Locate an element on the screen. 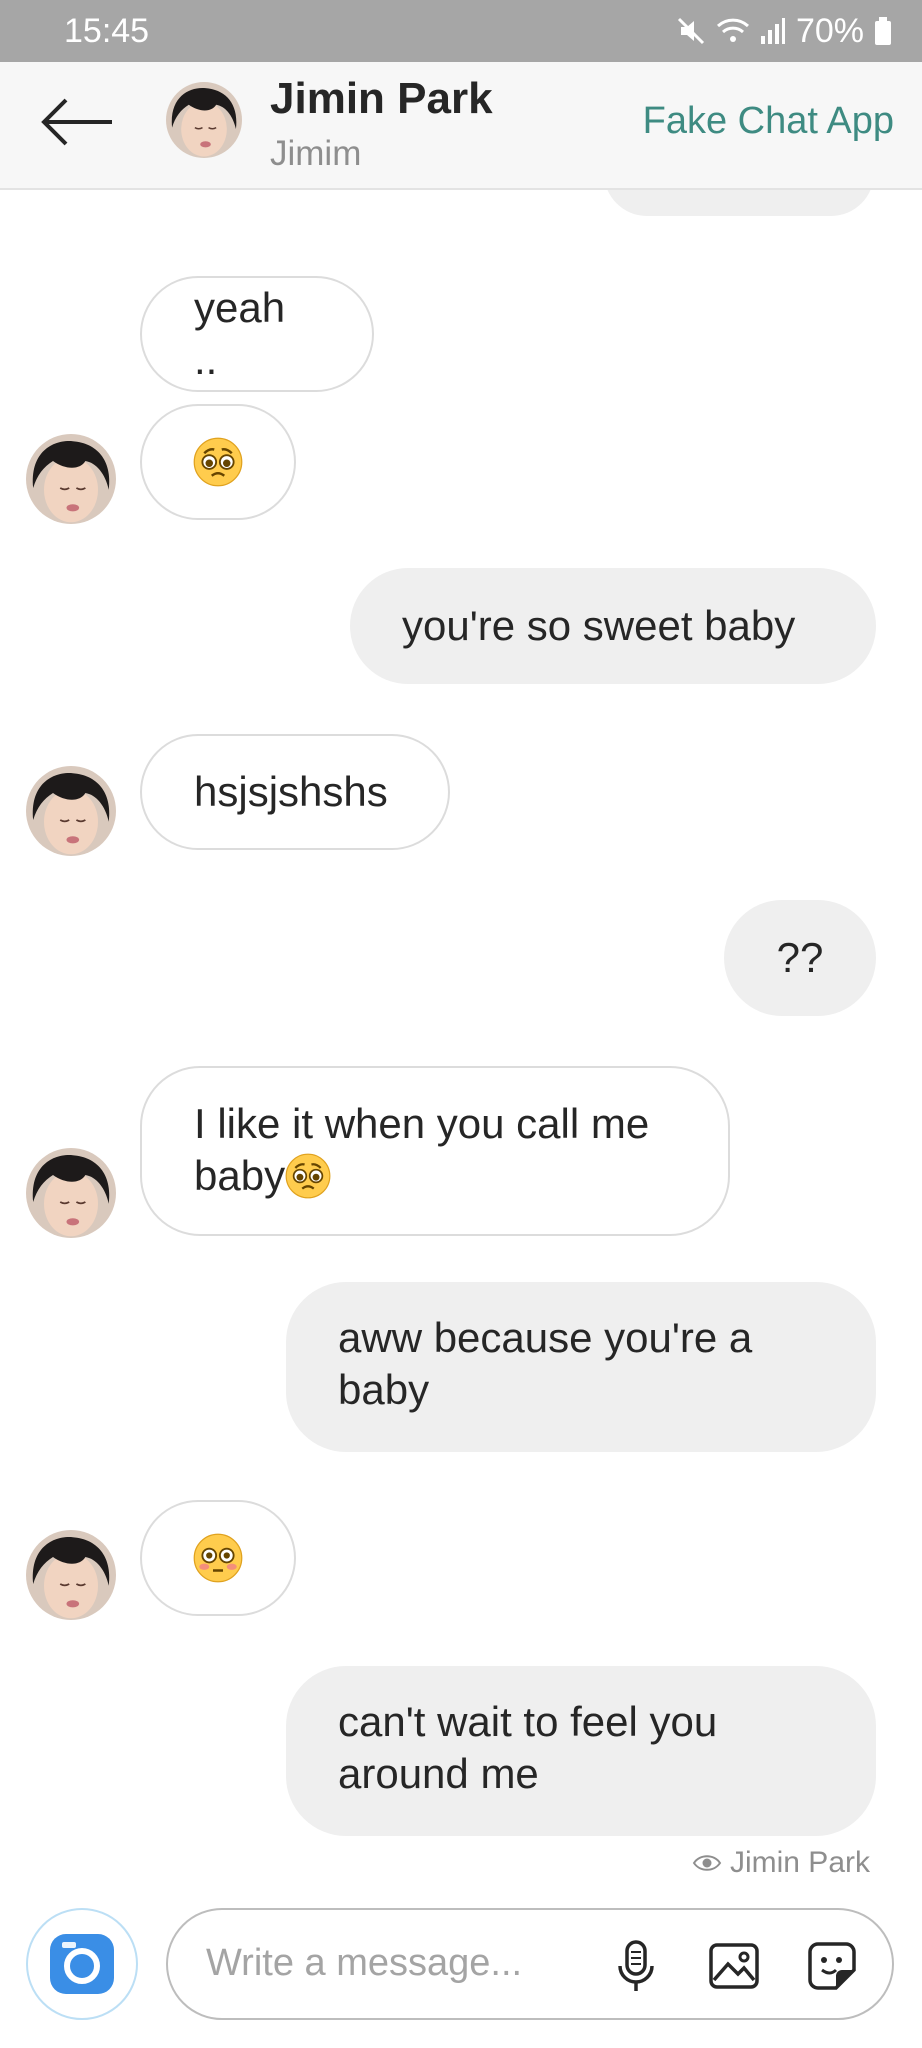 This screenshot has width=922, height=2048. message-bubble-out: ?? is located at coordinates (800, 958).